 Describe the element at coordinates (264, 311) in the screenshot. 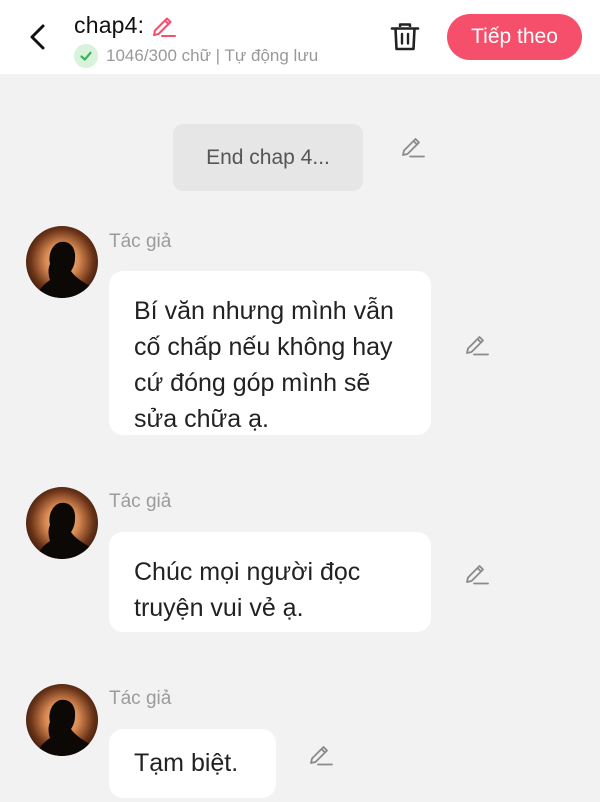

I see `message-line: Bí văn nhưng mình vẫn` at that location.